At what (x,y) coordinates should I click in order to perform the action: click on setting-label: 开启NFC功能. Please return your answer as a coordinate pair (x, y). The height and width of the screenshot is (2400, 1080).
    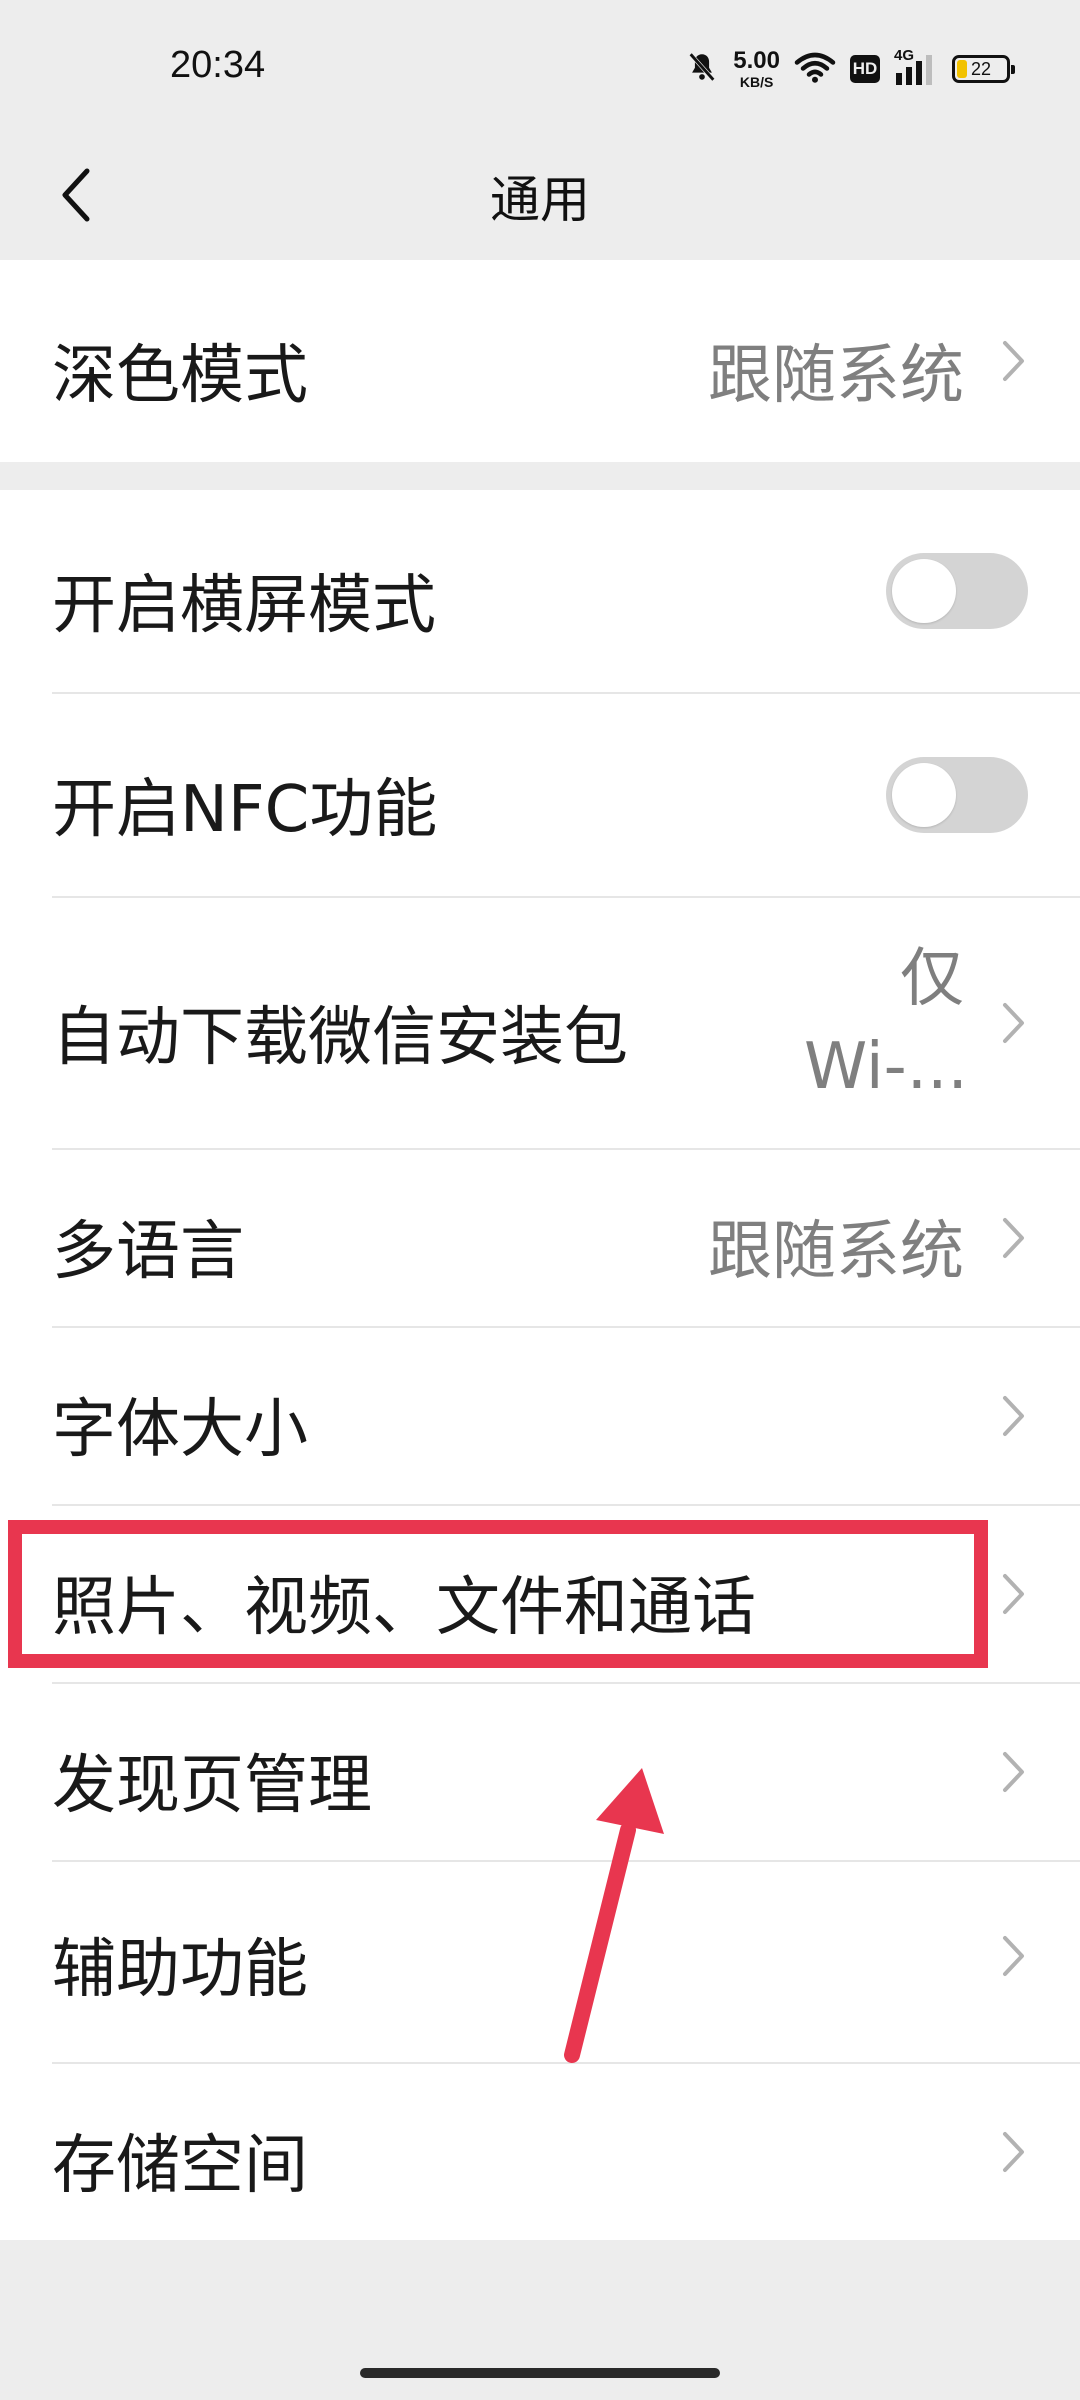
    Looking at the image, I should click on (245, 810).